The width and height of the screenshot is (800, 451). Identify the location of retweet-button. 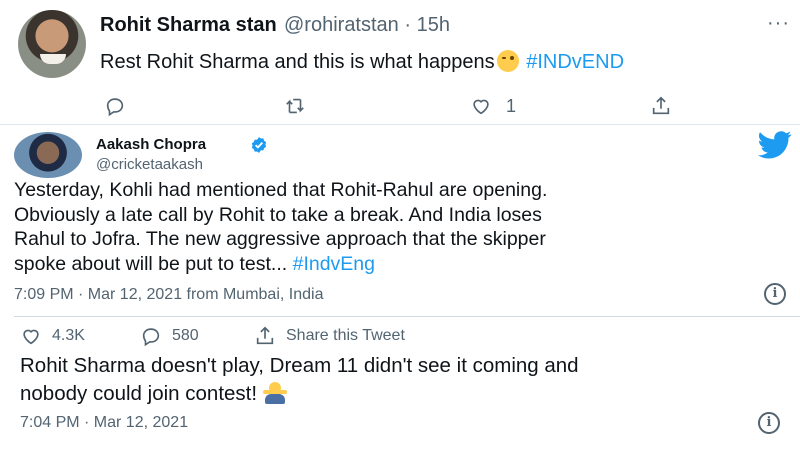
(295, 106).